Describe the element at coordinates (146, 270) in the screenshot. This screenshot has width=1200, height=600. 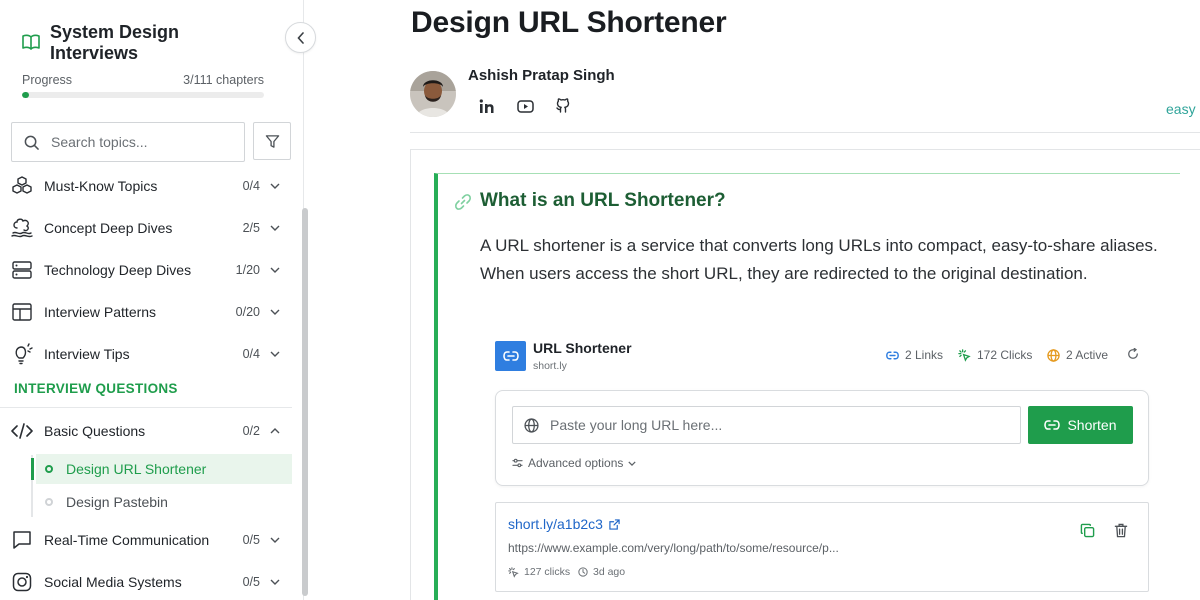
I see `sidebar-item-technology-deep-dives: Technology Deep Dives 1/20` at that location.